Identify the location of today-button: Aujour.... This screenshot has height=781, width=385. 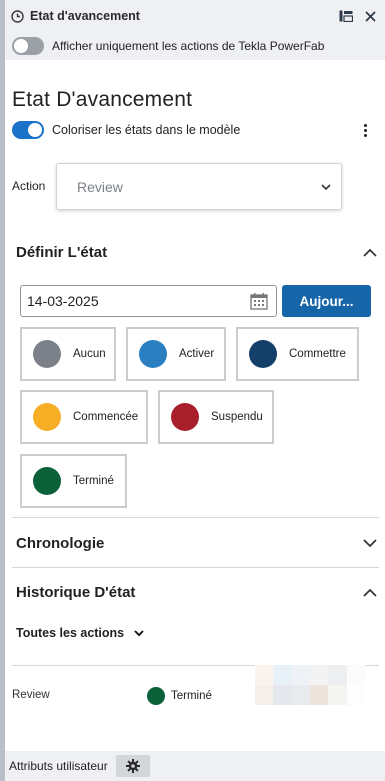
(326, 301).